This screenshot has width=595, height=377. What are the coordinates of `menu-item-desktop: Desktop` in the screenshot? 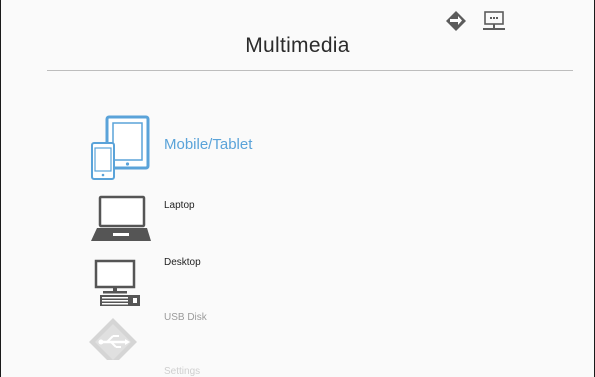 It's located at (261, 283).